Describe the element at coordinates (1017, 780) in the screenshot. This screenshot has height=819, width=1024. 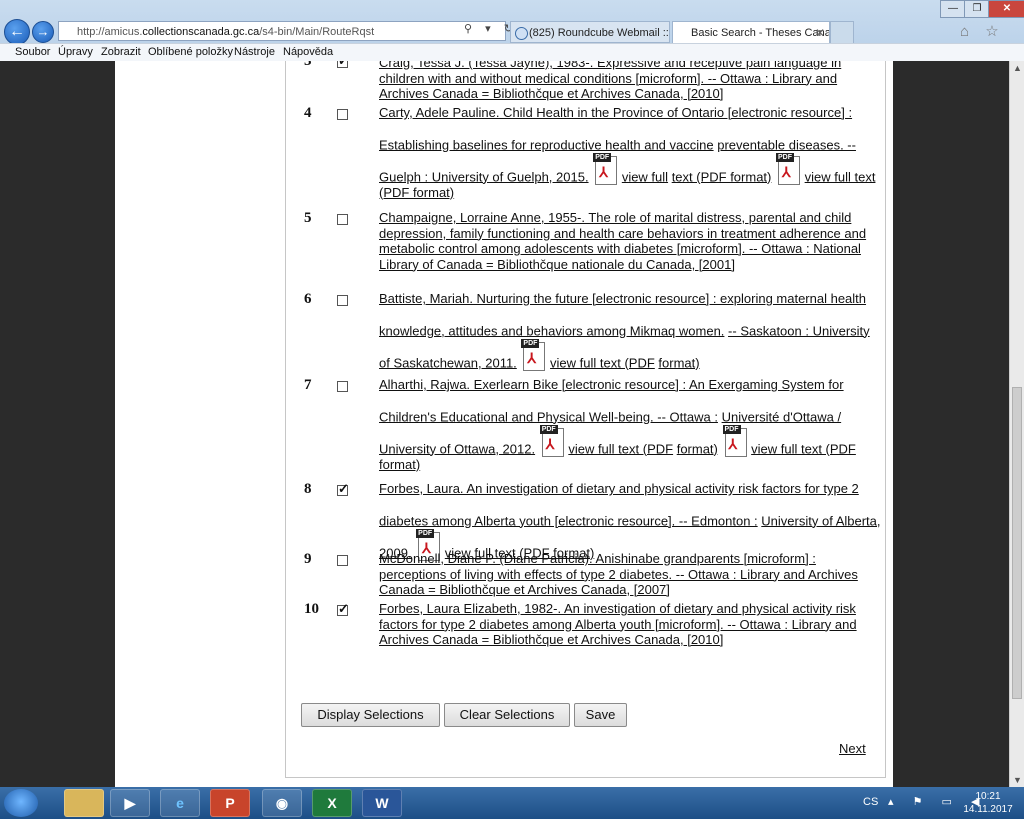
I see `scroll-down-icon: ▼` at that location.